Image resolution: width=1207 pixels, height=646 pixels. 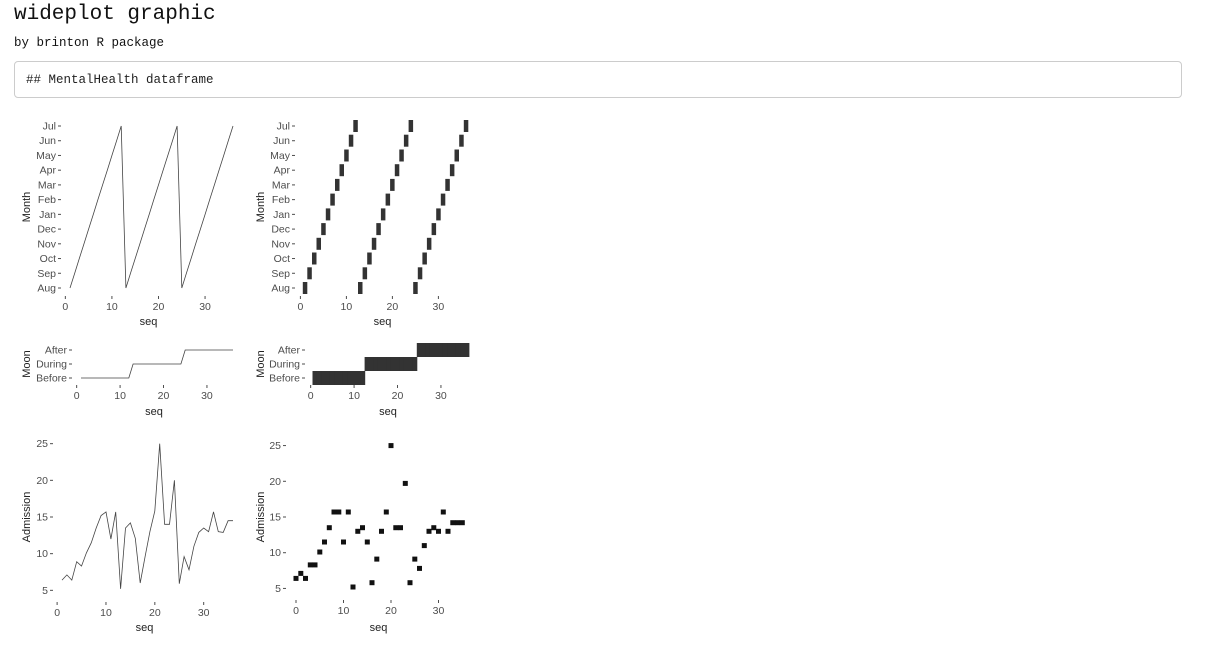 What do you see at coordinates (46, 230) in the screenshot?
I see `y-tick-label: Dec` at bounding box center [46, 230].